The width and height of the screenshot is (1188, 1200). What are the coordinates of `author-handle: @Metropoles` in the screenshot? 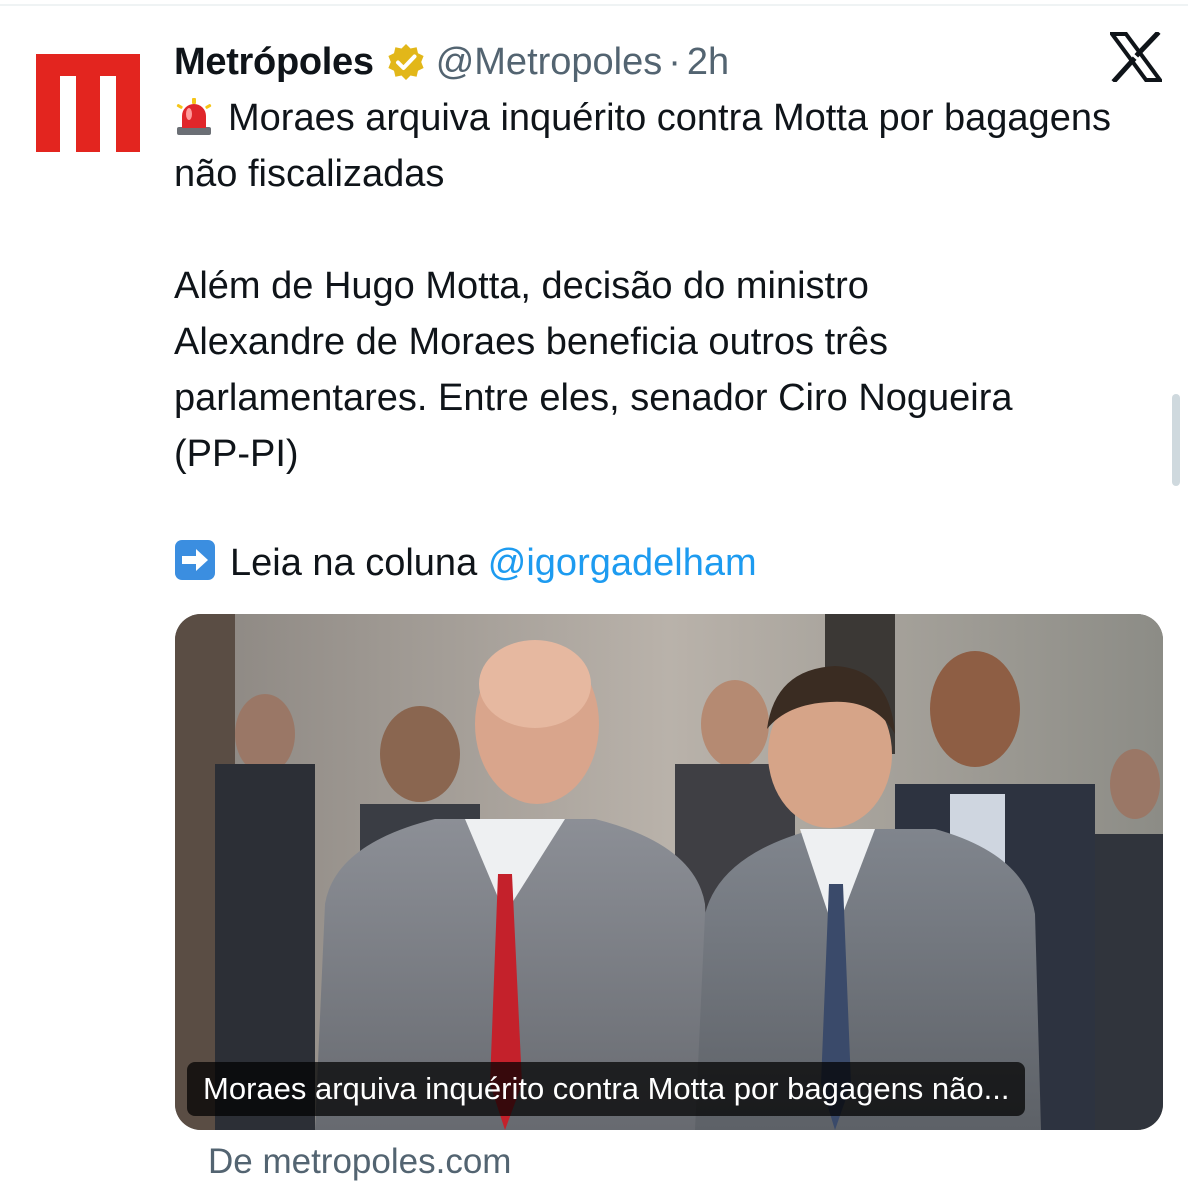 It's located at (549, 62).